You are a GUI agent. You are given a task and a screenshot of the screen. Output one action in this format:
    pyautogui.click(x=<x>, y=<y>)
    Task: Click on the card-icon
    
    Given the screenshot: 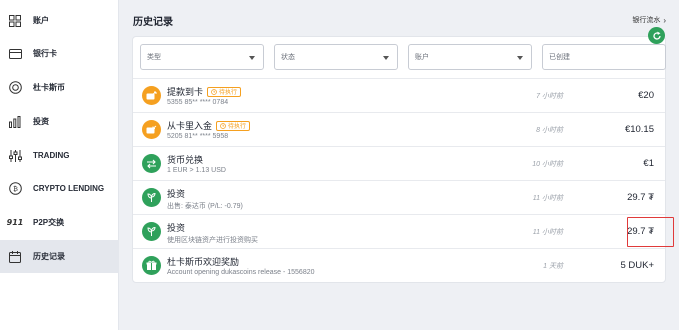 What is the action you would take?
    pyautogui.click(x=15, y=54)
    